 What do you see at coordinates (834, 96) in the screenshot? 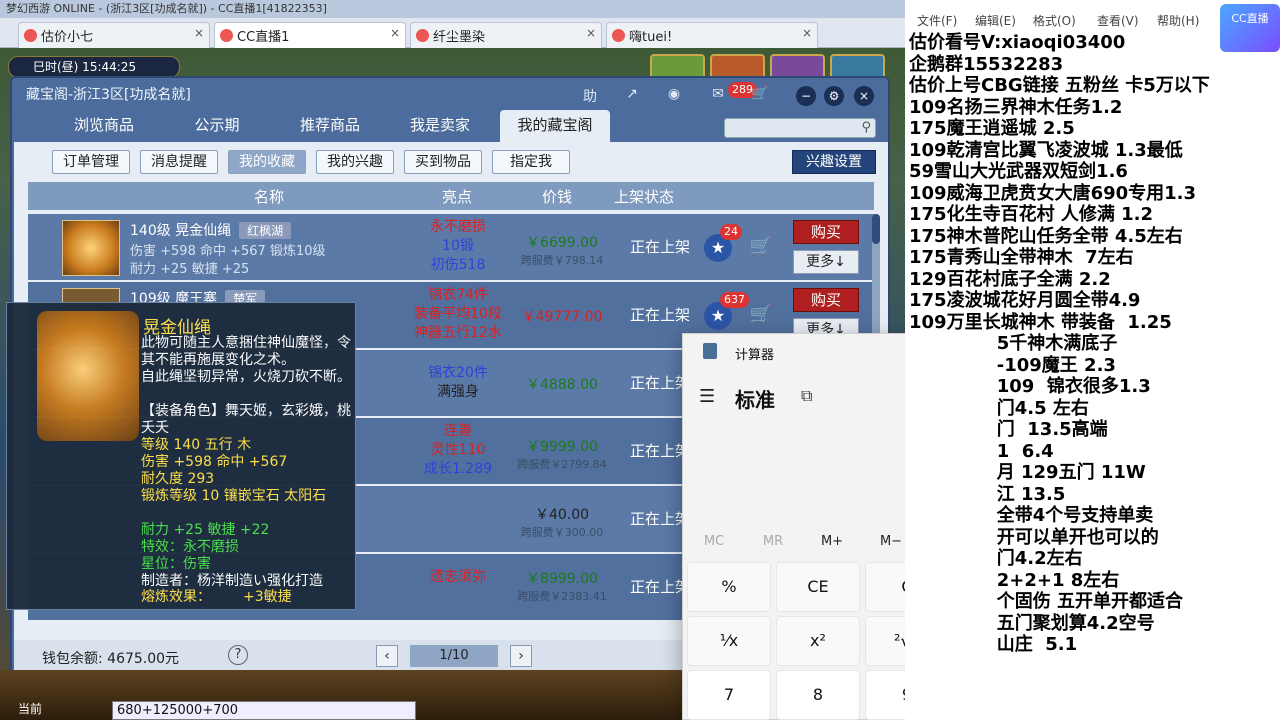
I see `settings-icon: ⚙` at bounding box center [834, 96].